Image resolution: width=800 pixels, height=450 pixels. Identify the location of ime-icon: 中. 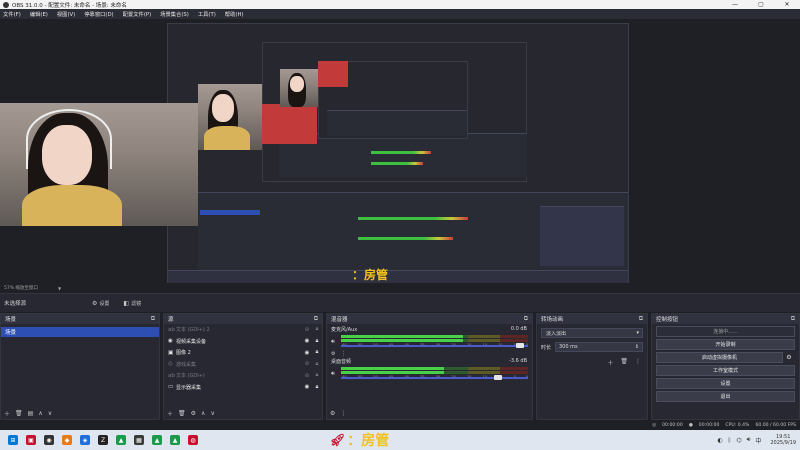
(758, 440).